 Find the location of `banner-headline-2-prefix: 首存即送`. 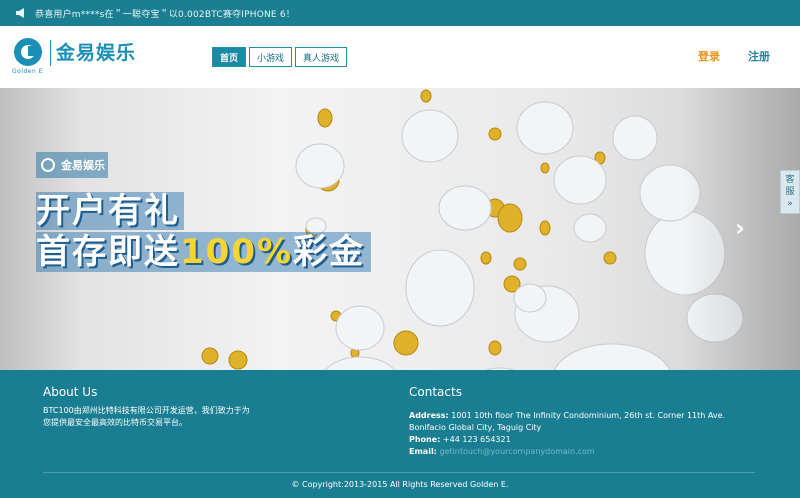

banner-headline-2-prefix: 首存即送 is located at coordinates (108, 252).